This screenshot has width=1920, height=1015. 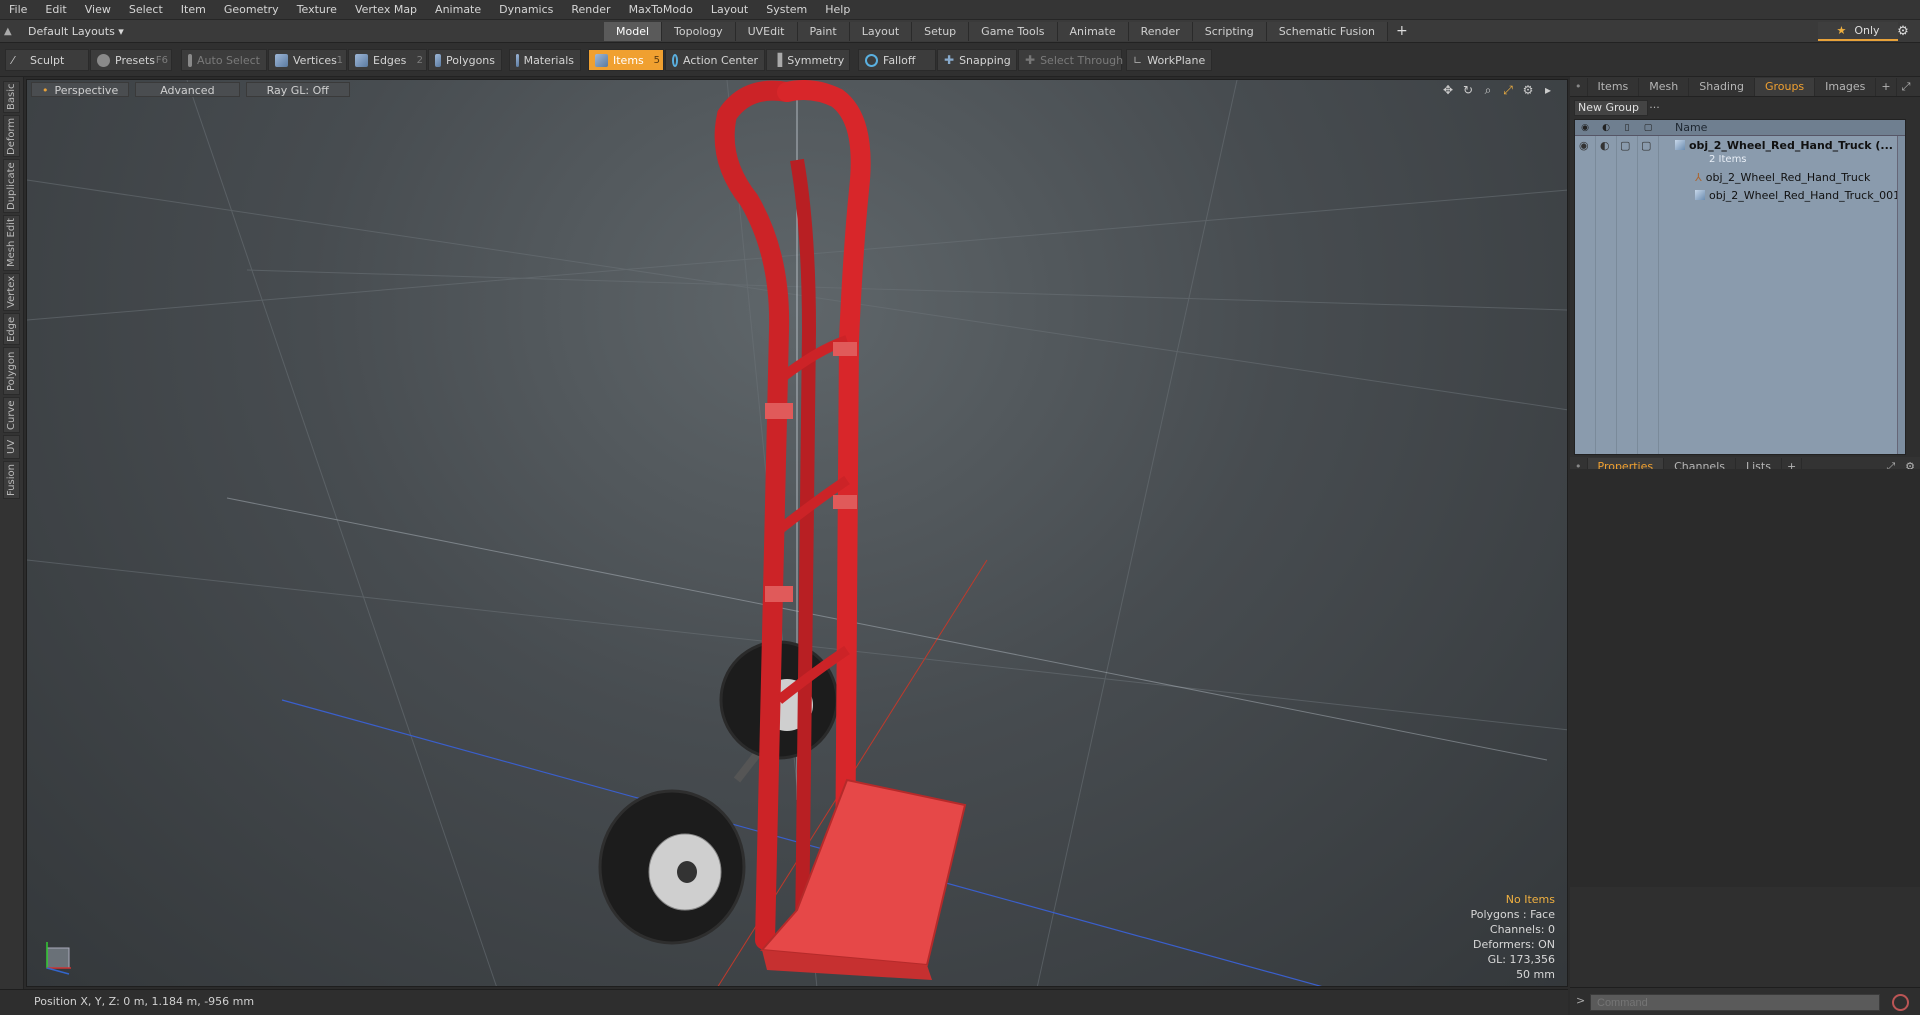 I want to click on pan-icon: ✥, so click(x=1448, y=90).